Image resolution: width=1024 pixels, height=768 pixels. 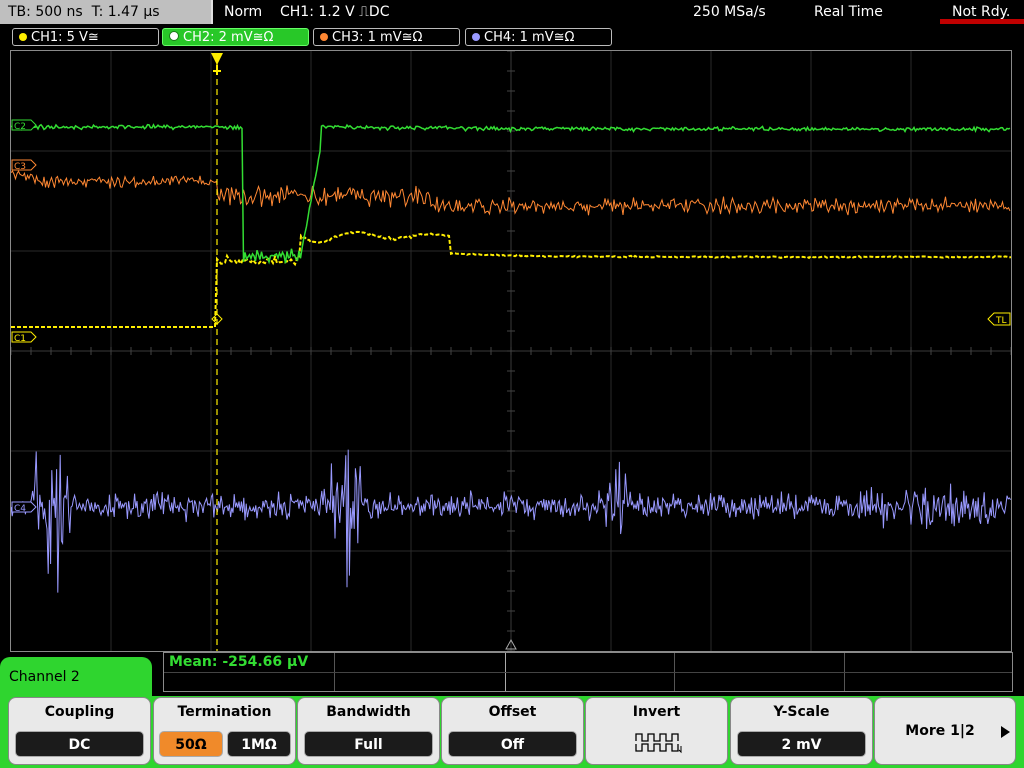 I want to click on termination-title: Termination, so click(x=224, y=712).